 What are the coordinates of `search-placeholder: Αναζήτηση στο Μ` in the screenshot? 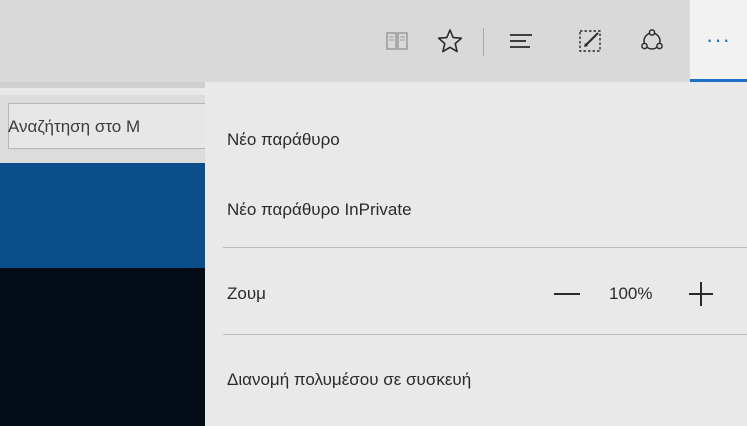 It's located at (74, 126).